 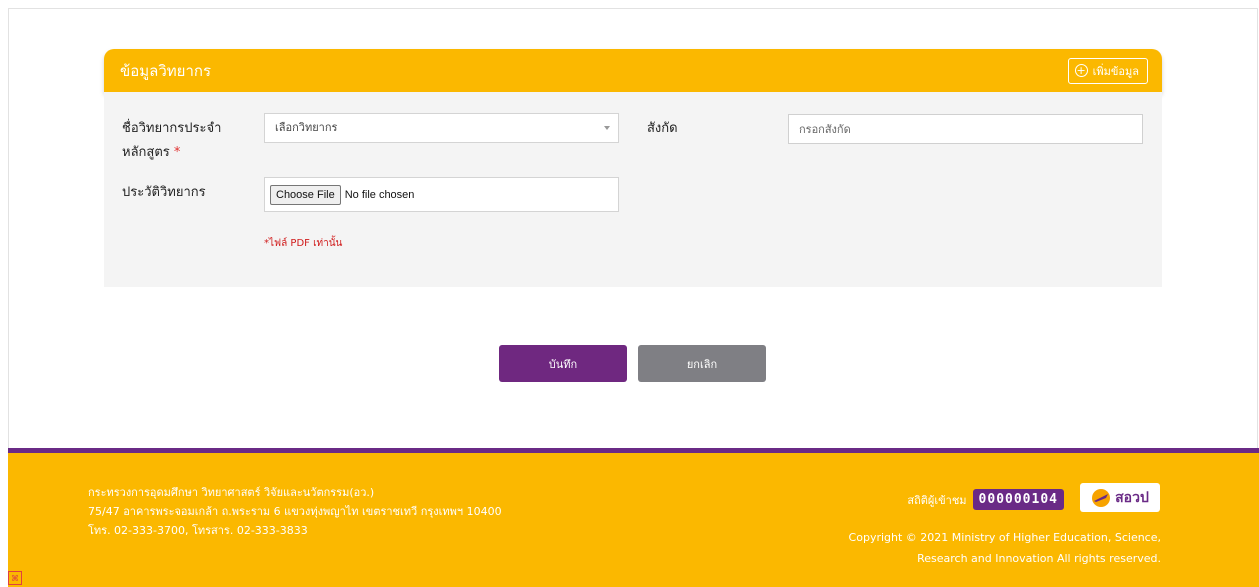 I want to click on pdf-only-note: *ไฟล์ PDF เท่านั้น, so click(x=303, y=243).